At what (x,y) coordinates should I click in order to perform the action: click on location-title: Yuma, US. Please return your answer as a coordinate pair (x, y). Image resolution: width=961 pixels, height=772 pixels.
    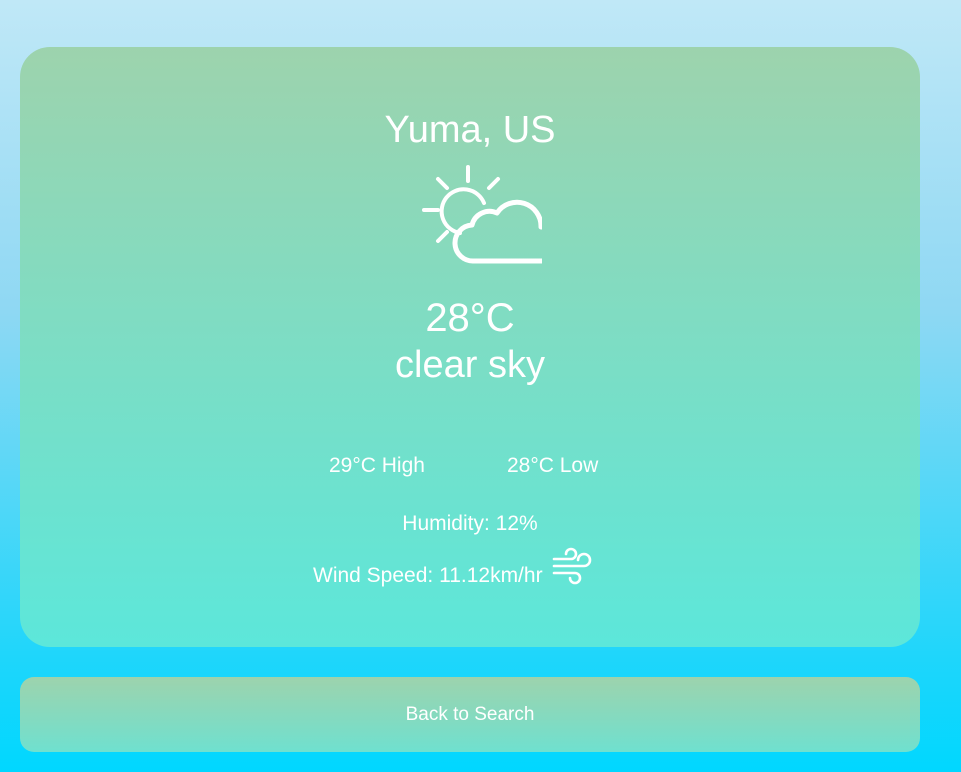
    Looking at the image, I should click on (470, 130).